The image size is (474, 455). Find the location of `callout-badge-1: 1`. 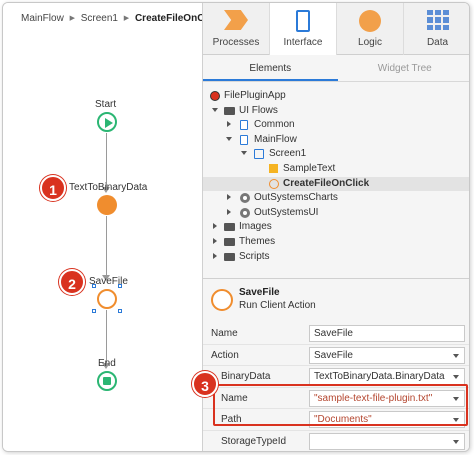

callout-badge-1: 1 is located at coordinates (53, 188).